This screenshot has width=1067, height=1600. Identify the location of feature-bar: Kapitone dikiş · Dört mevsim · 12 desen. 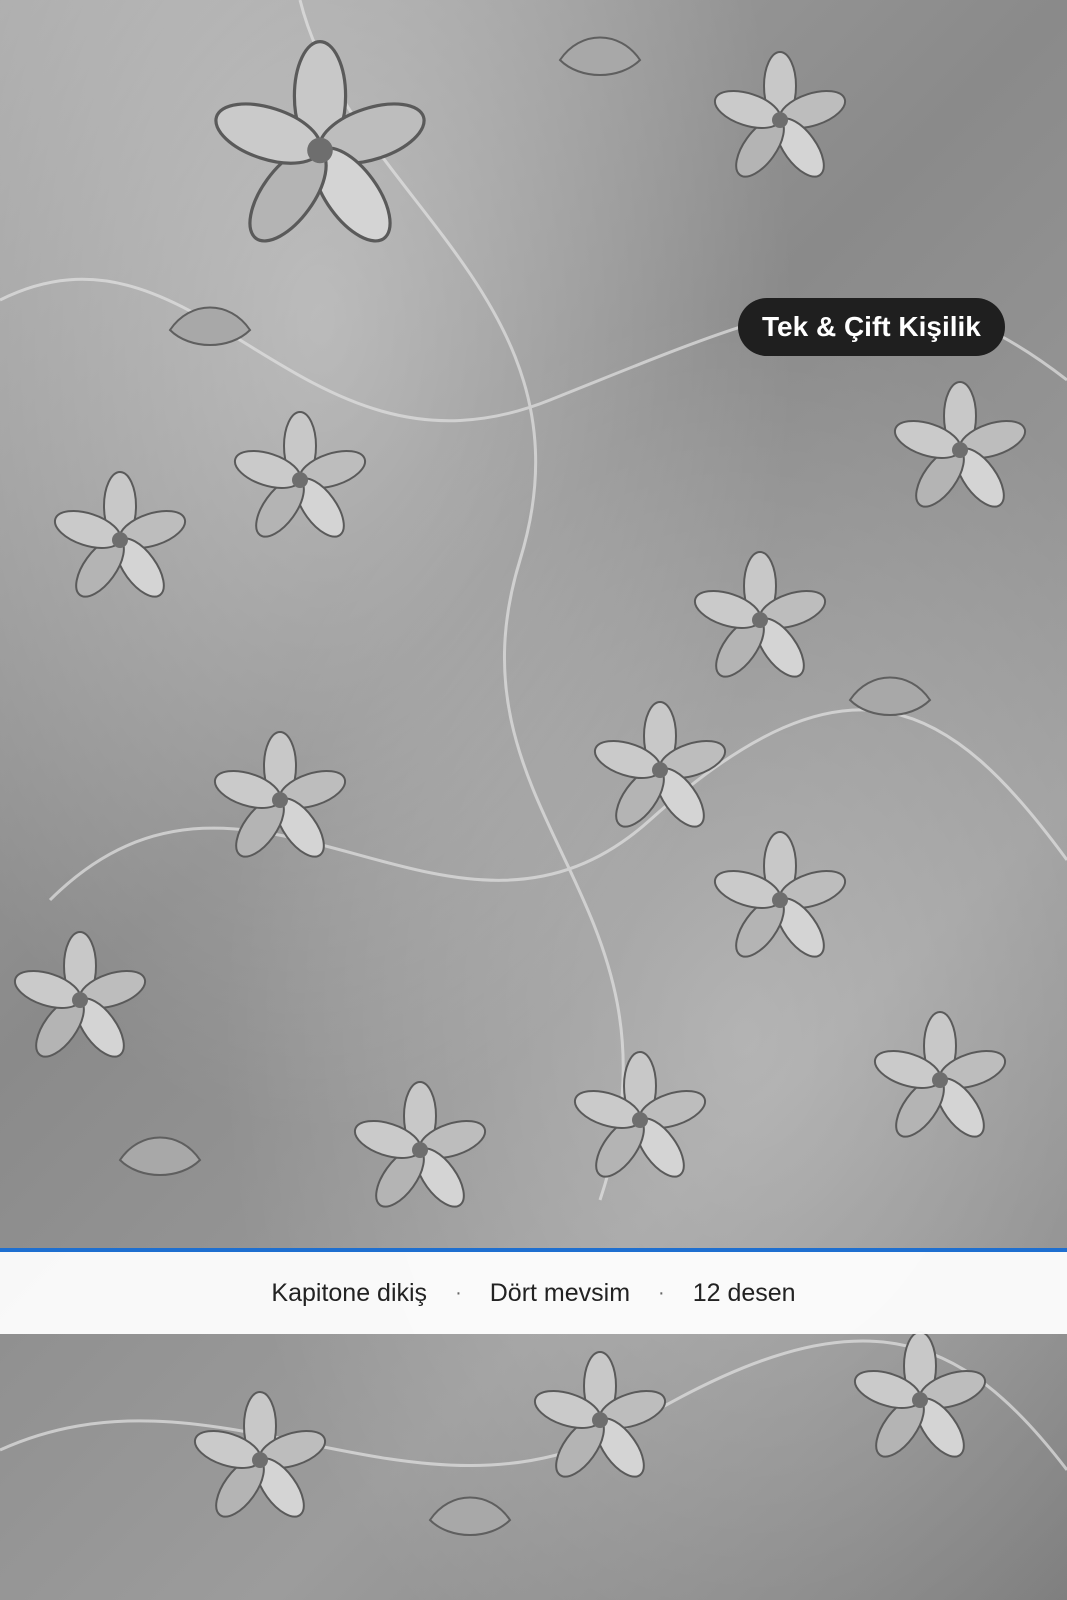
(533, 1291).